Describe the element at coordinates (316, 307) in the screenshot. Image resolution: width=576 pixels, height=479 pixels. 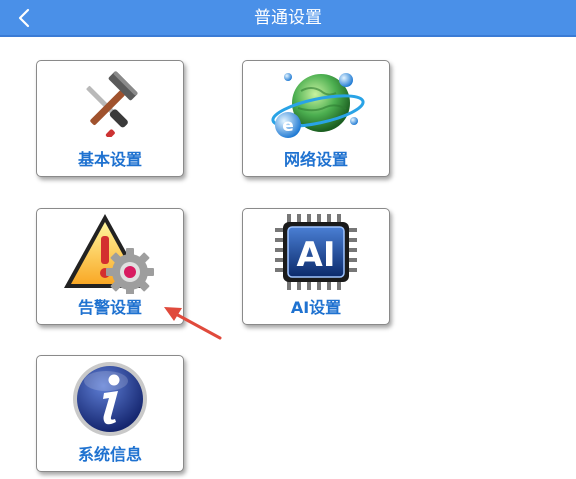
I see `tile-label: AI设置` at that location.